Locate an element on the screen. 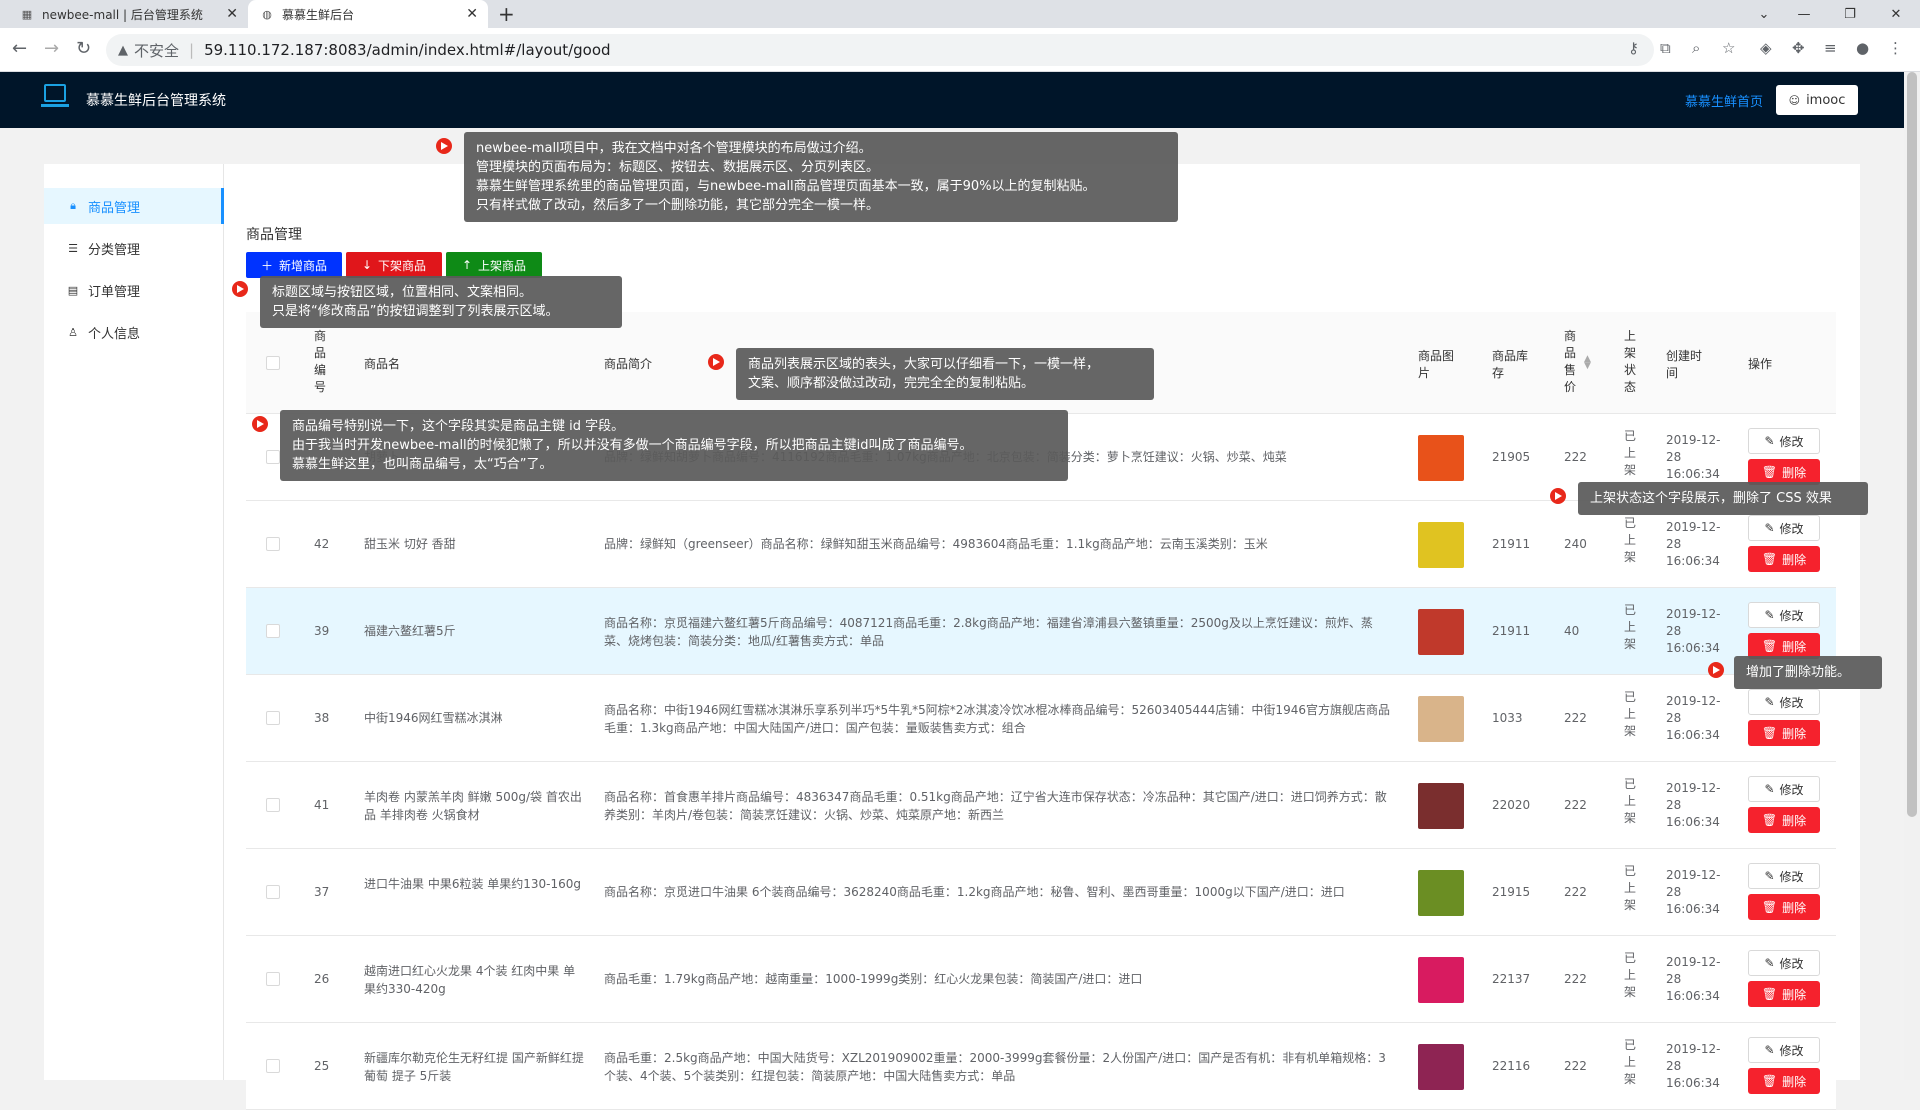  annotation-marker-icon is located at coordinates (444, 146).